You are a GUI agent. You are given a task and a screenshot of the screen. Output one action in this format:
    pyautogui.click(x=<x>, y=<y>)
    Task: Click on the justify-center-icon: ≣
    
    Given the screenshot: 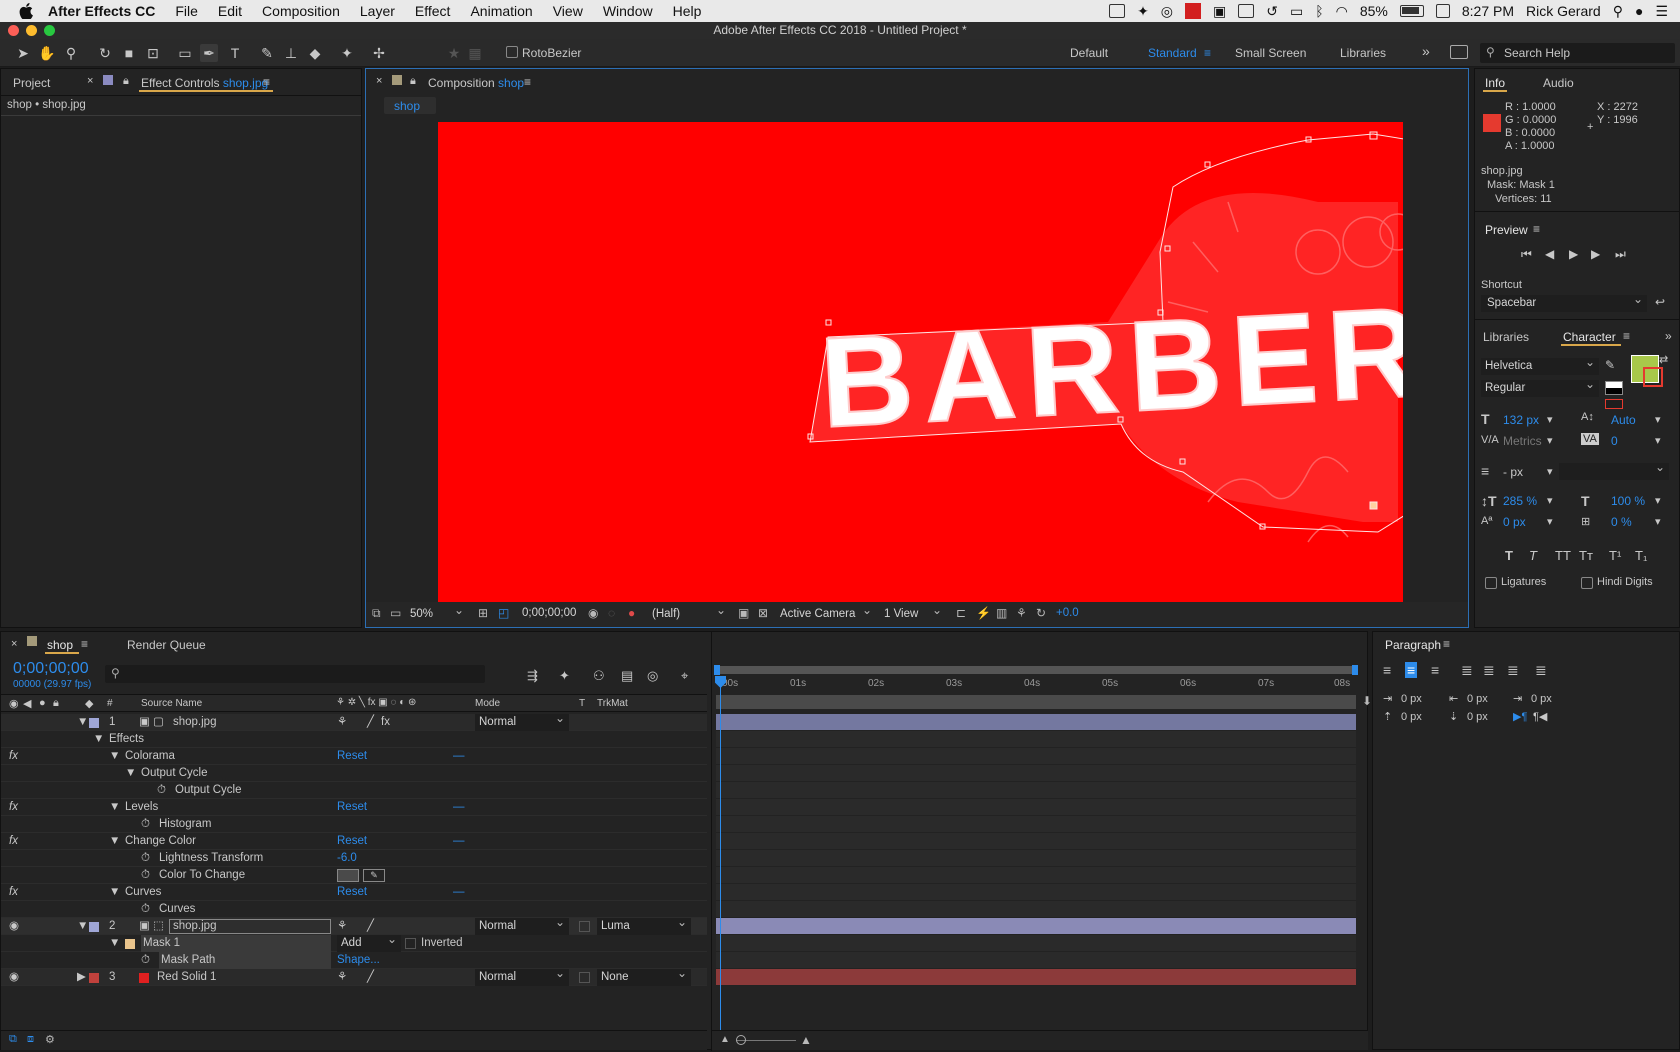 What is the action you would take?
    pyautogui.click(x=1489, y=670)
    